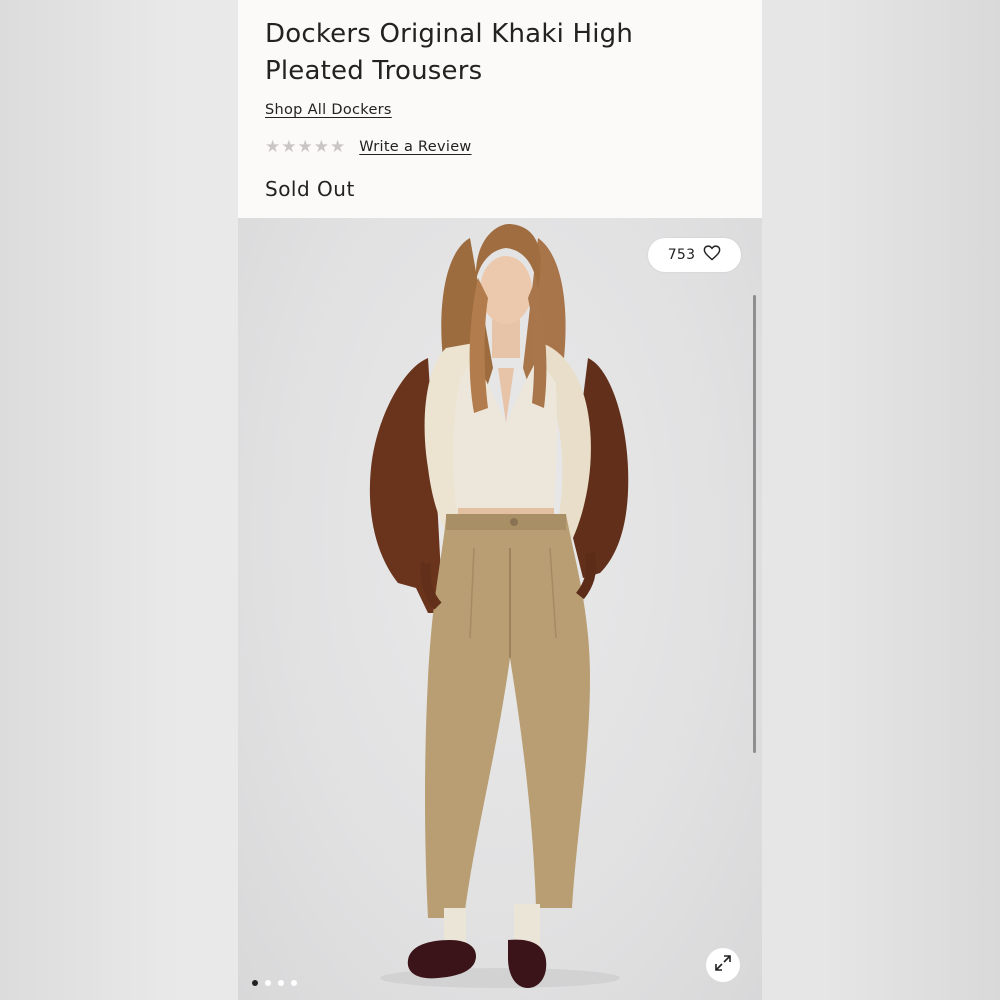 The width and height of the screenshot is (1000, 1000). What do you see at coordinates (681, 255) in the screenshot?
I see `like-count: 753` at bounding box center [681, 255].